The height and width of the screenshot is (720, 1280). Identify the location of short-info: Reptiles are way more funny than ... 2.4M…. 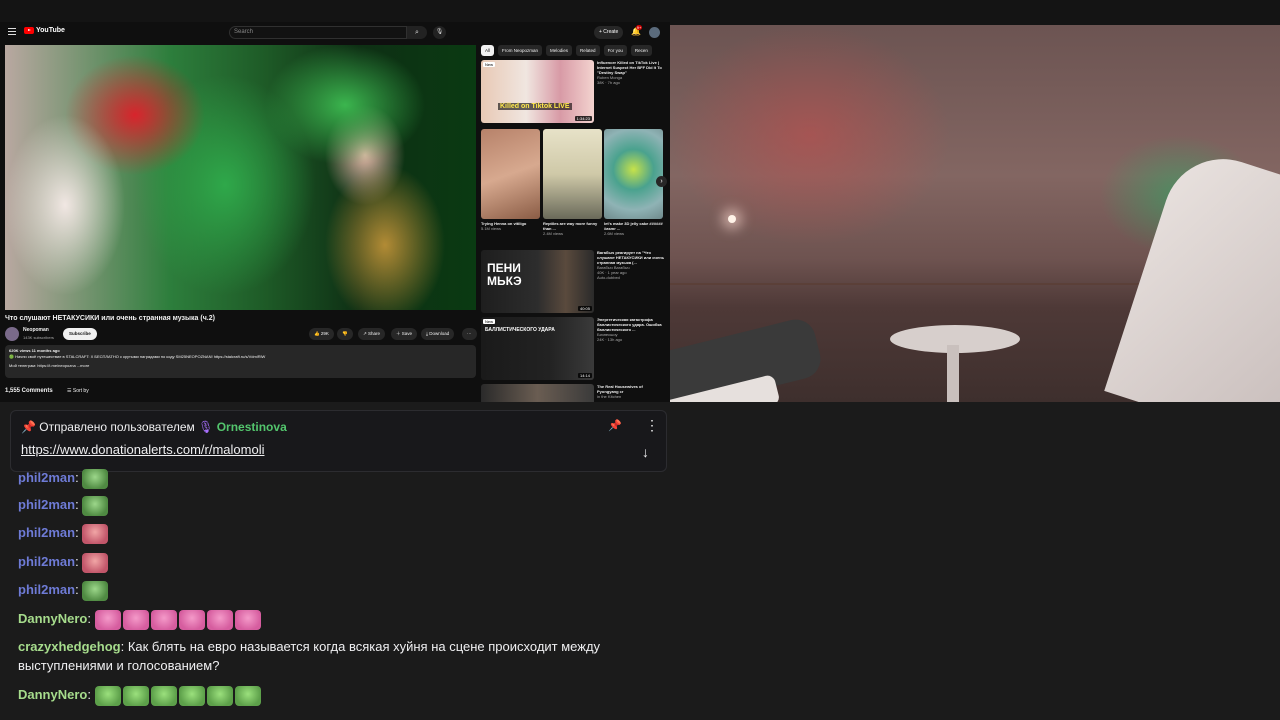
(572, 228).